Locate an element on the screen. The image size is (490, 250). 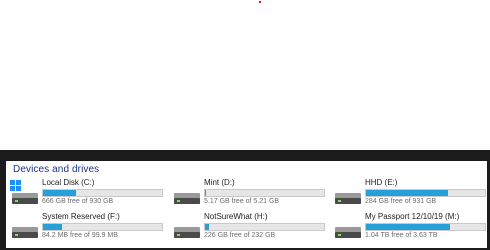
drive-name: System Reserved (F:) is located at coordinates (81, 216).